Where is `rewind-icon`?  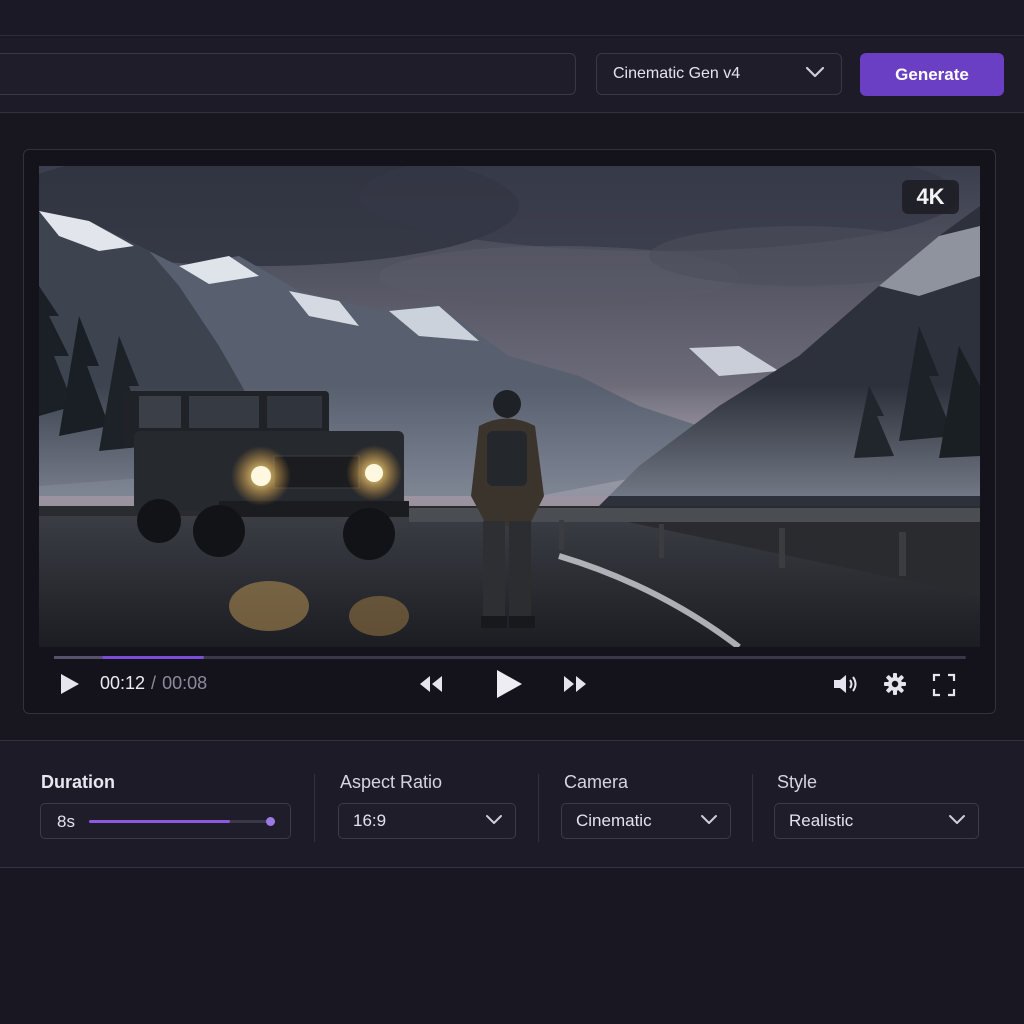
rewind-icon is located at coordinates (431, 687).